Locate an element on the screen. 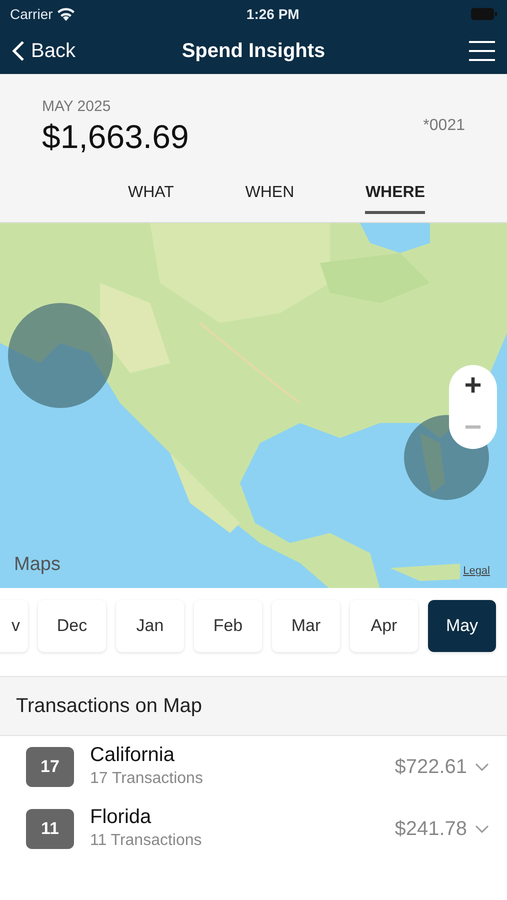 This screenshot has height=900, width=507. month-chip: Jan is located at coordinates (150, 626).